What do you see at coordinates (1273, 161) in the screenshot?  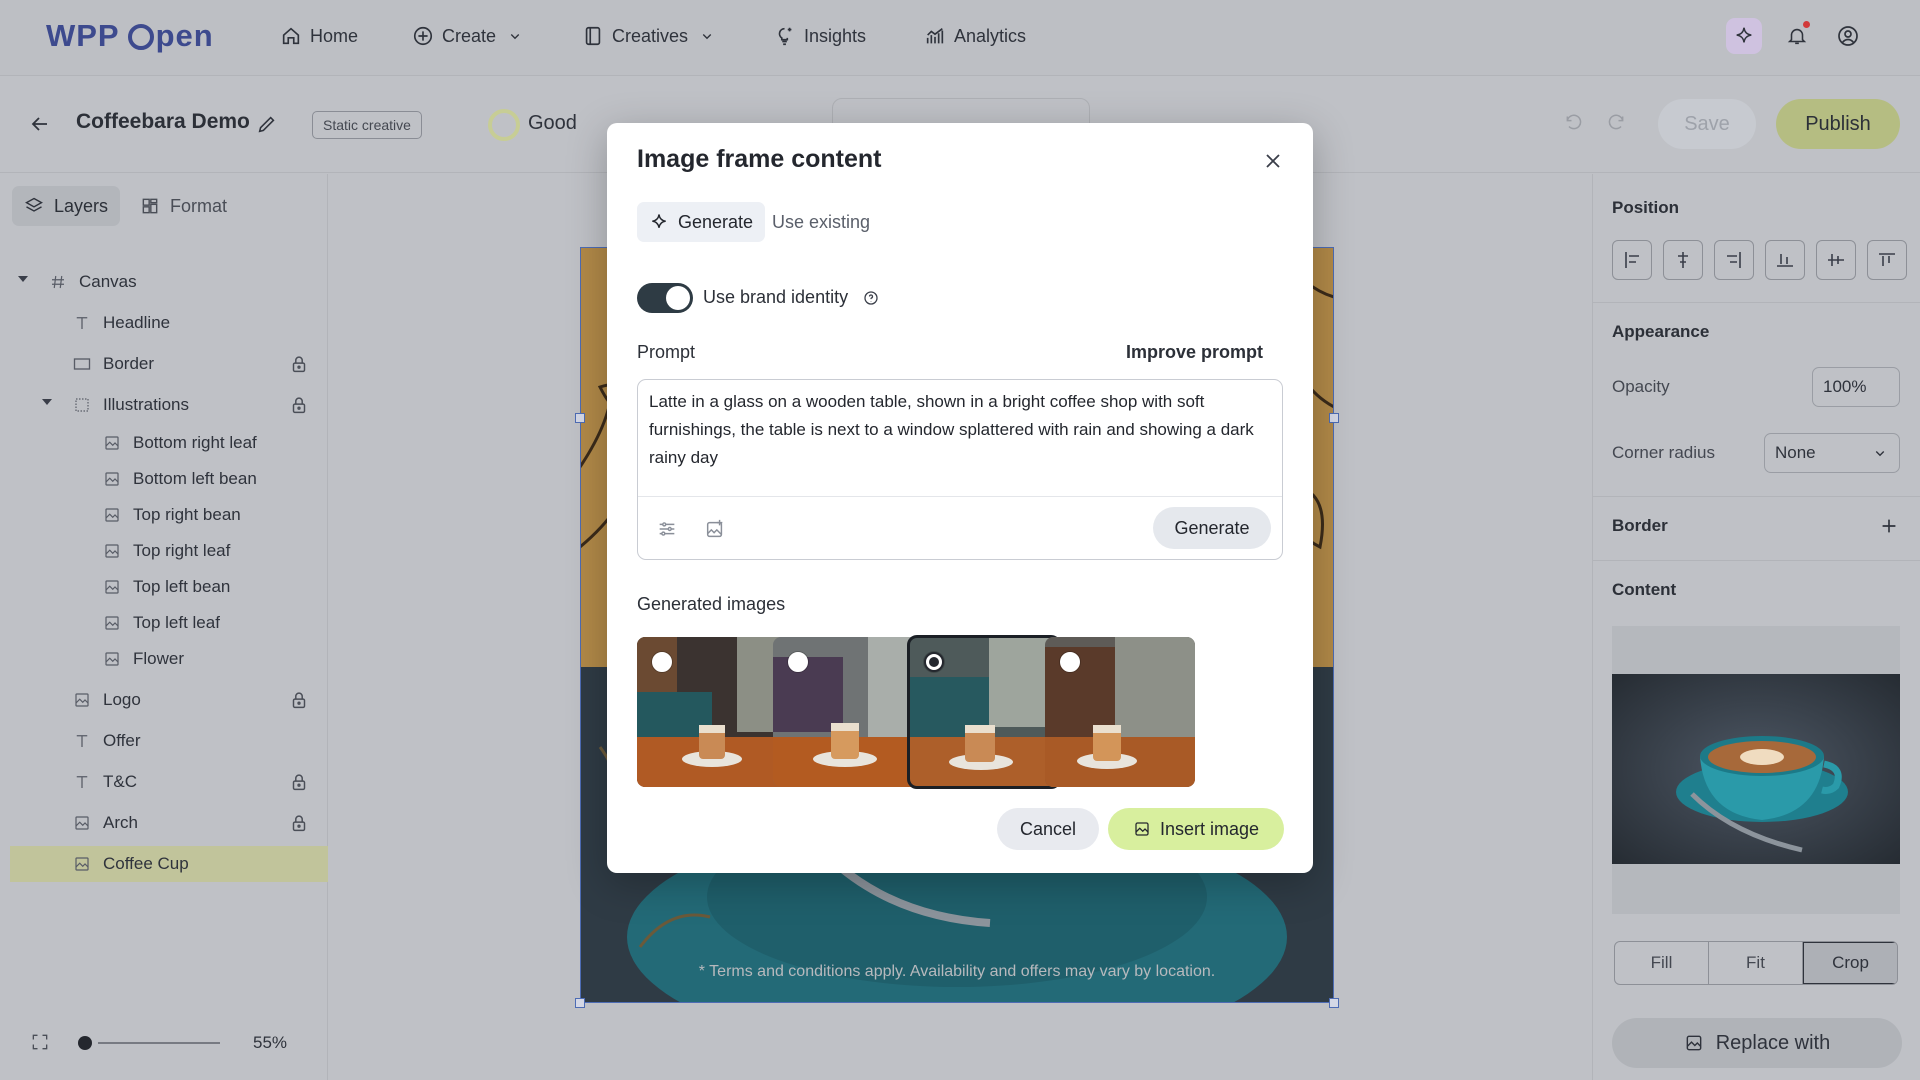 I see `close-button` at bounding box center [1273, 161].